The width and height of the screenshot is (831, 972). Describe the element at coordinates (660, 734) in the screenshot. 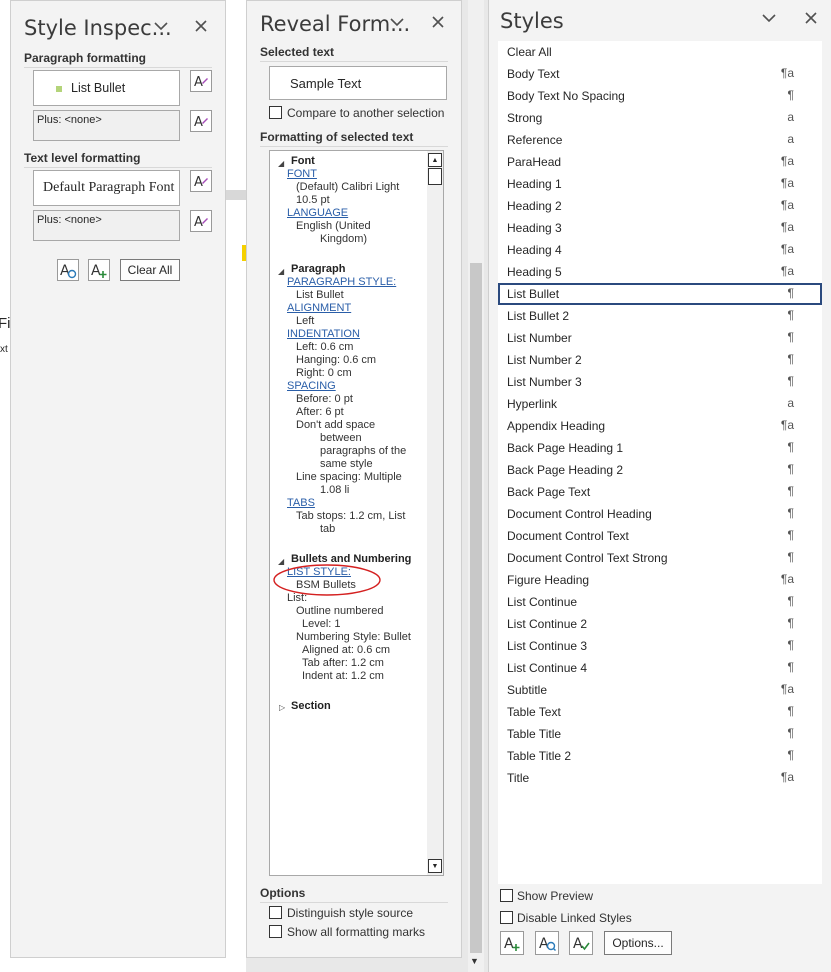

I see `style-item: Table Title ¶` at that location.